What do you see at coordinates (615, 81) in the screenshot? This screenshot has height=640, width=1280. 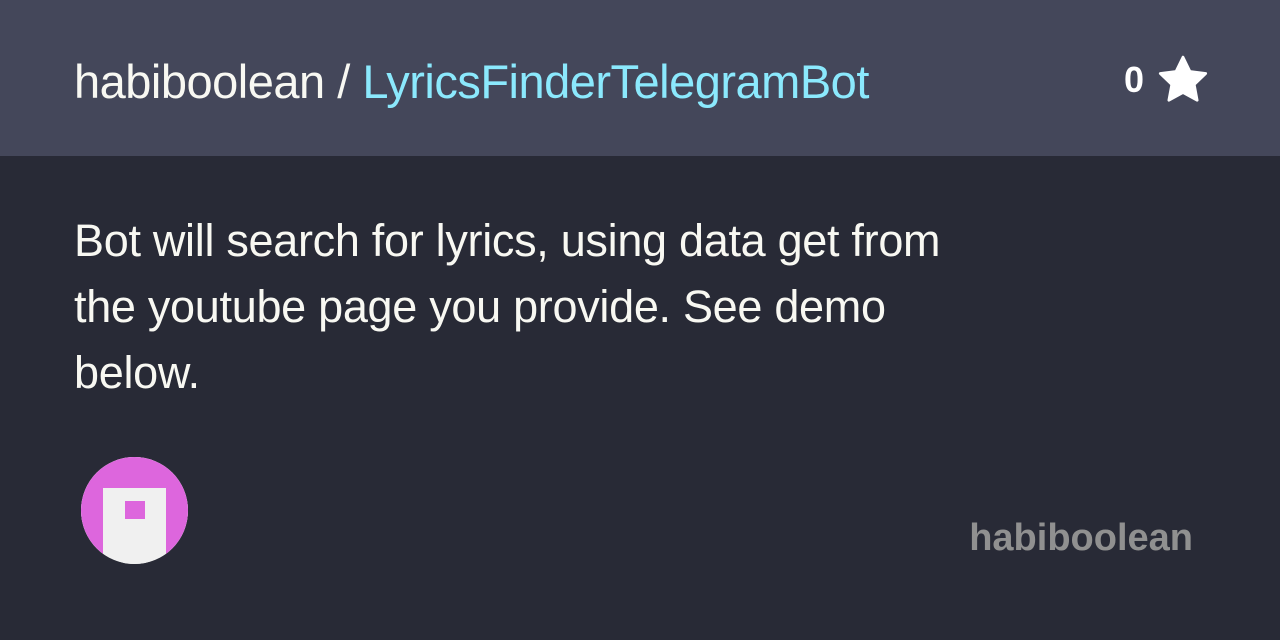 I see `repo-name-link: LyricsFinderTelegramBot` at bounding box center [615, 81].